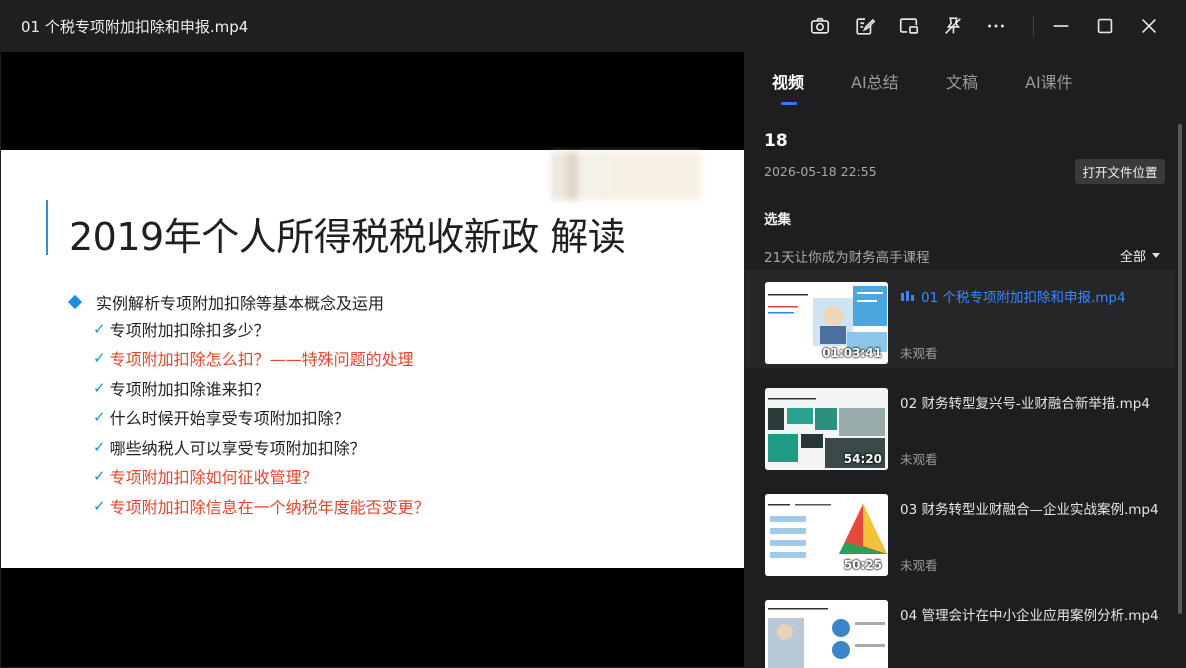  Describe the element at coordinates (788, 81) in the screenshot. I see `tab-video: 视频` at that location.